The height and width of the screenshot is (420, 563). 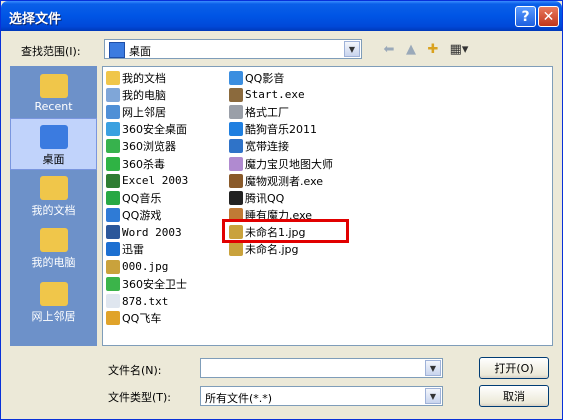 What do you see at coordinates (53, 210) in the screenshot?
I see `places-item-label: 我的文档` at bounding box center [53, 210].